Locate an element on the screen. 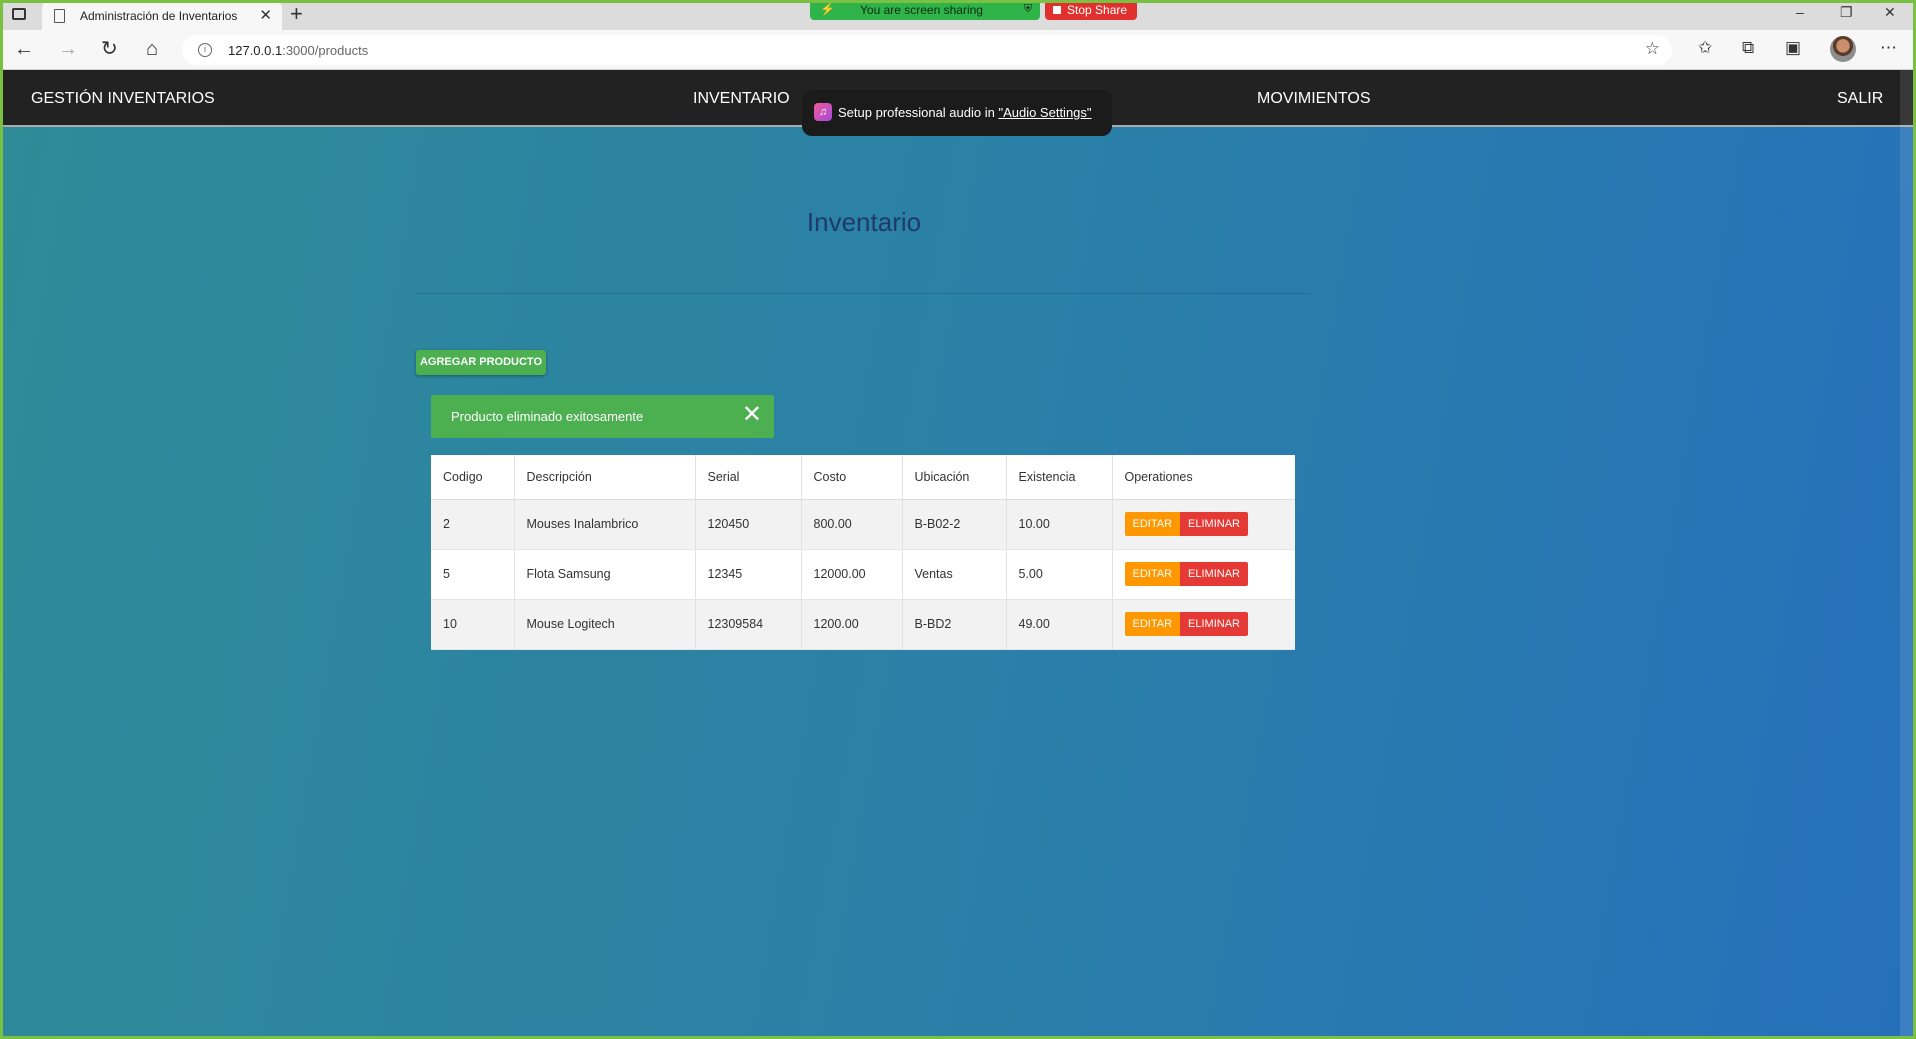 This screenshot has height=1039, width=1916. close-window-button: ✕ is located at coordinates (1890, 12).